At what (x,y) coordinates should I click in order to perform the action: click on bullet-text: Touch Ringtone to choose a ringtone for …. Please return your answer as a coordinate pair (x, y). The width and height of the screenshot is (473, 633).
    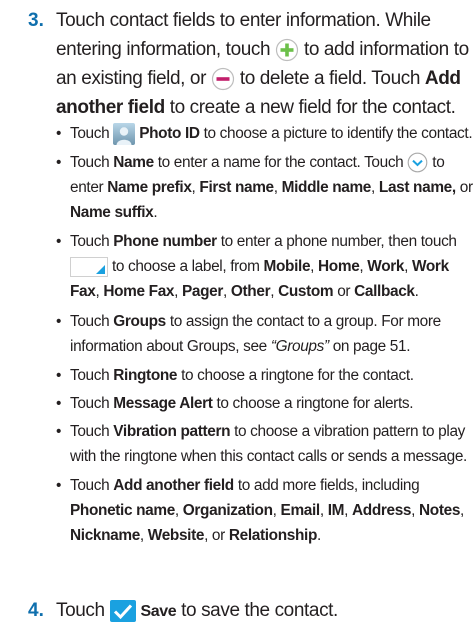
    Looking at the image, I should click on (242, 375).